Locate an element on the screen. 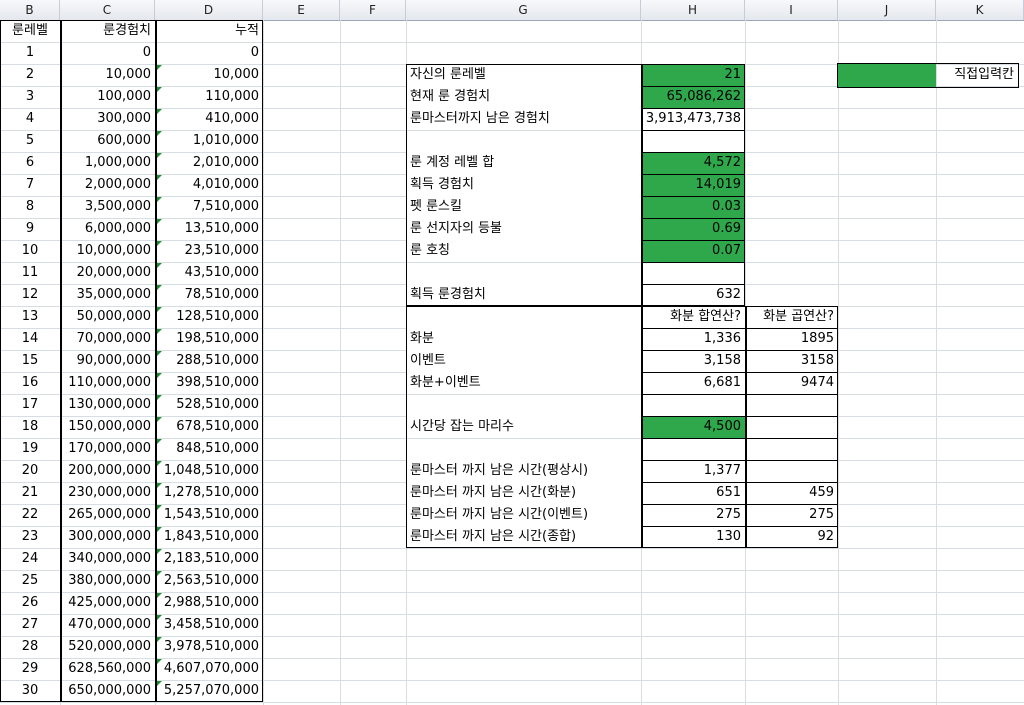 Image resolution: width=1024 pixels, height=705 pixels. table-cell-level: 11 is located at coordinates (30, 273).